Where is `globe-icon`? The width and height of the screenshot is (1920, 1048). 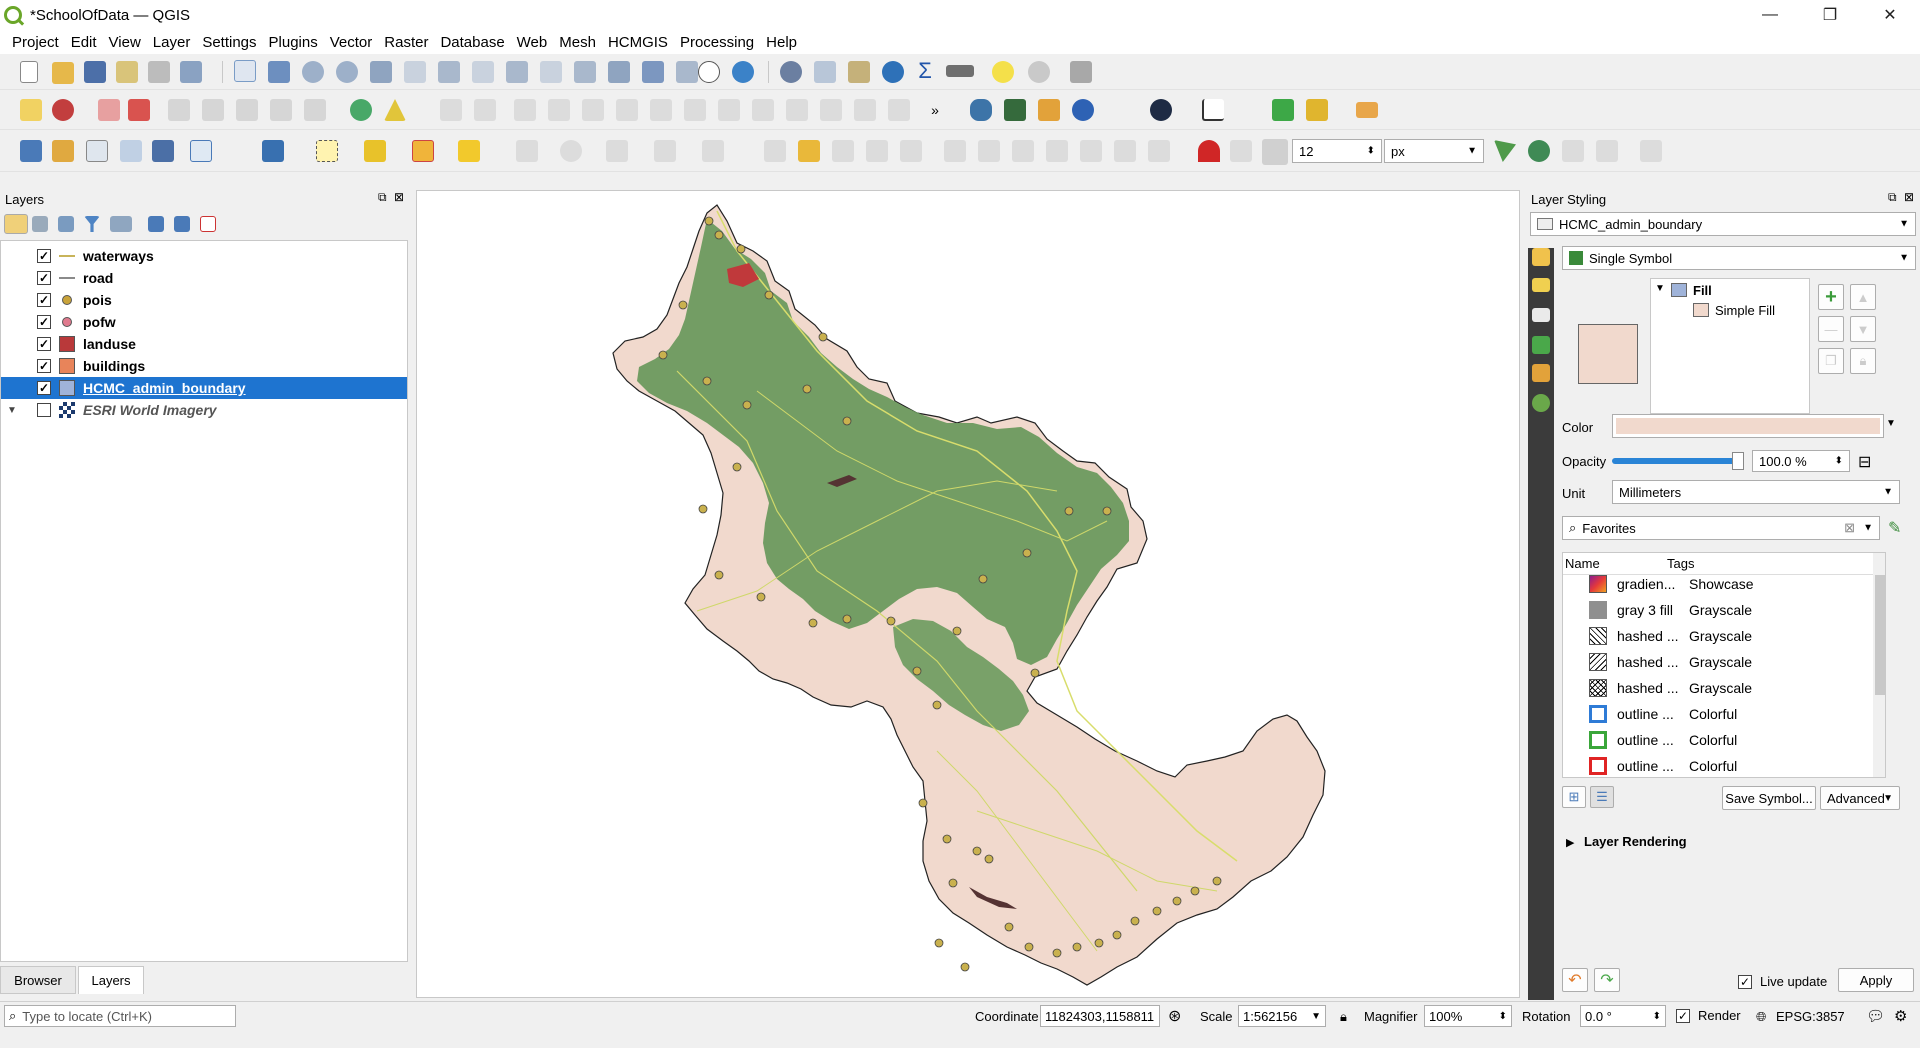
globe-icon is located at coordinates (1161, 110).